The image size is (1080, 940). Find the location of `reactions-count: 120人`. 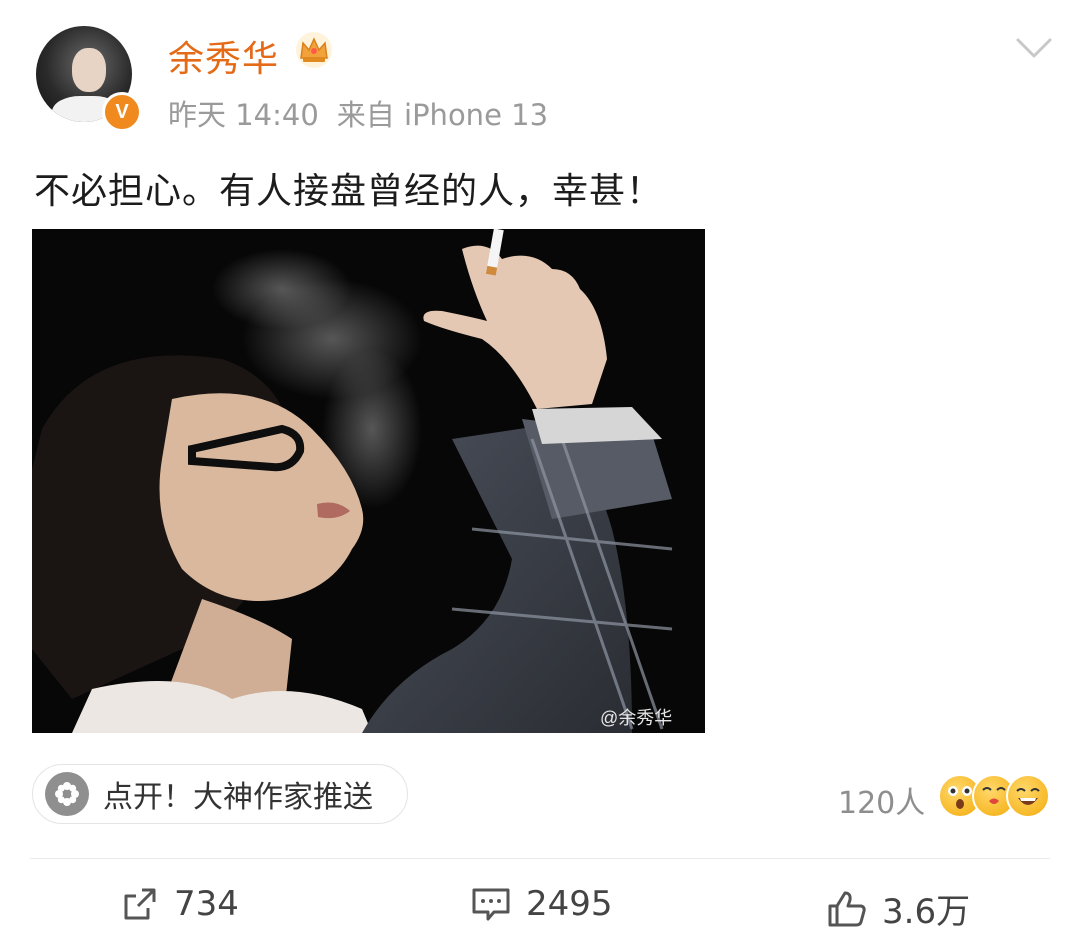

reactions-count: 120人 is located at coordinates (881, 800).